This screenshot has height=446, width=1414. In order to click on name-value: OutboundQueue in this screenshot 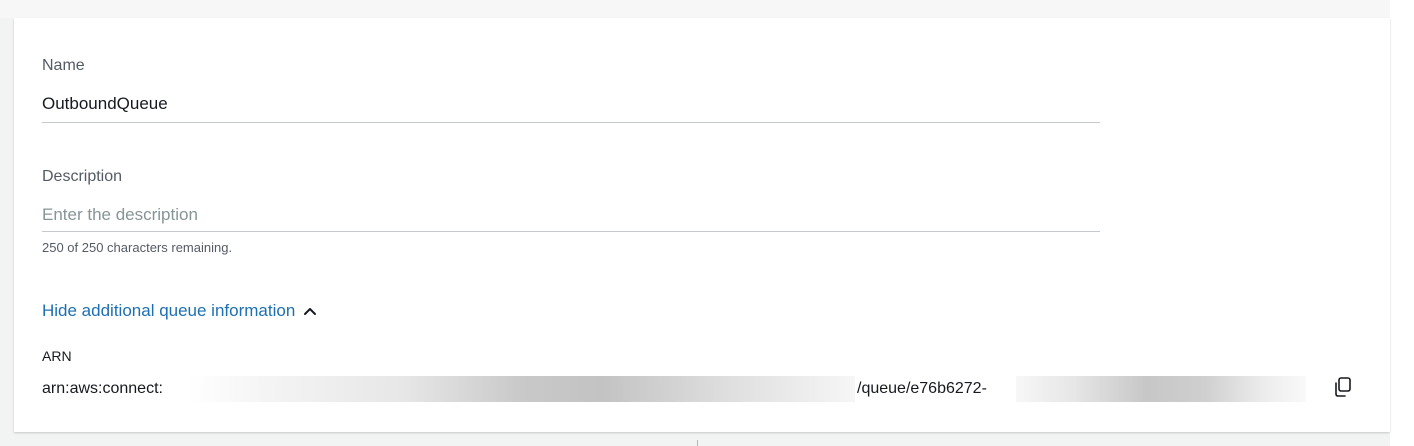, I will do `click(105, 104)`.